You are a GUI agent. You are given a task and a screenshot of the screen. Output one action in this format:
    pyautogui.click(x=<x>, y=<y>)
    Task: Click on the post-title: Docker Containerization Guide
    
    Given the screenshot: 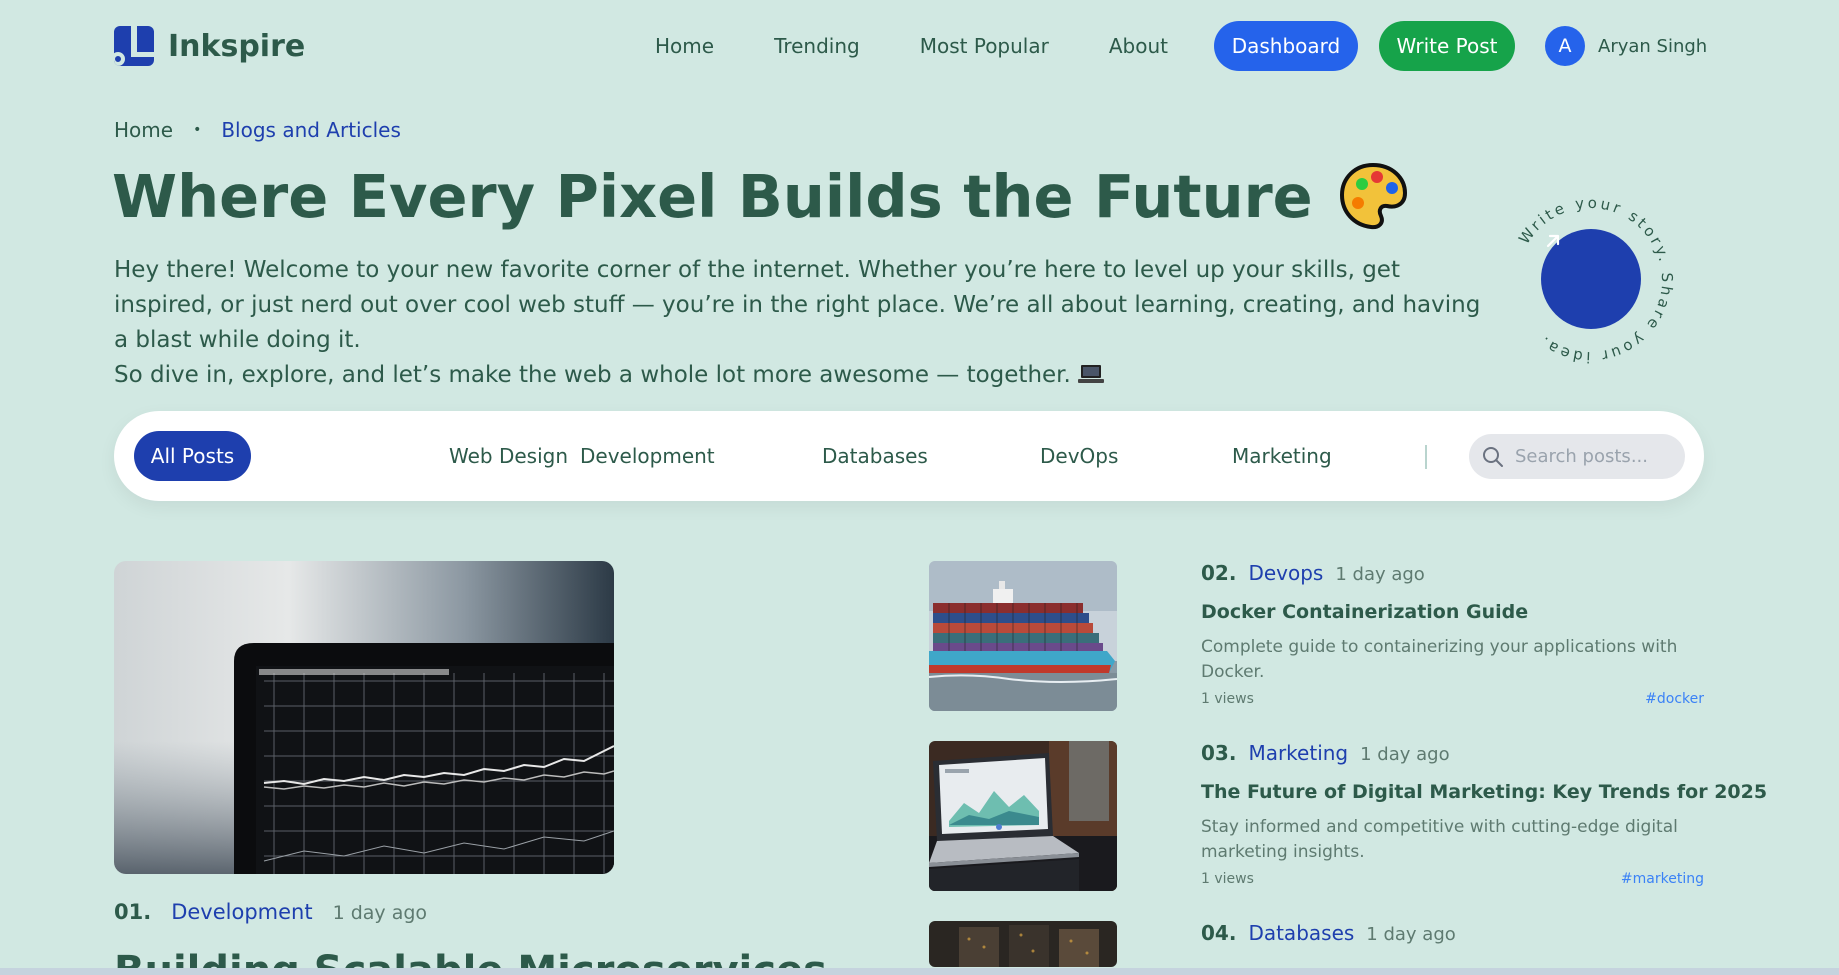 What is the action you would take?
    pyautogui.click(x=1452, y=612)
    